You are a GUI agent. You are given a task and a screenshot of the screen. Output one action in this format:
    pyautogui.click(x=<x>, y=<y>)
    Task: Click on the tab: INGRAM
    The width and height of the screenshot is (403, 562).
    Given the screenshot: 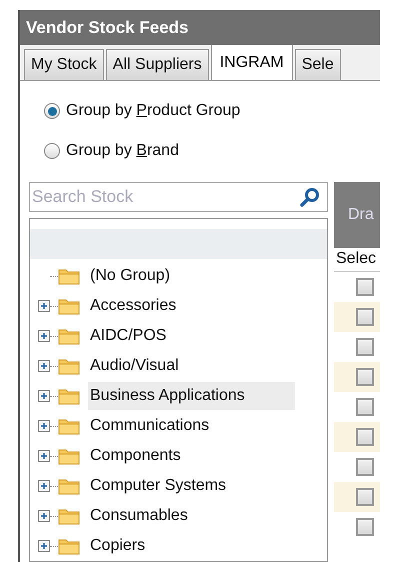 What is the action you would take?
    pyautogui.click(x=251, y=62)
    